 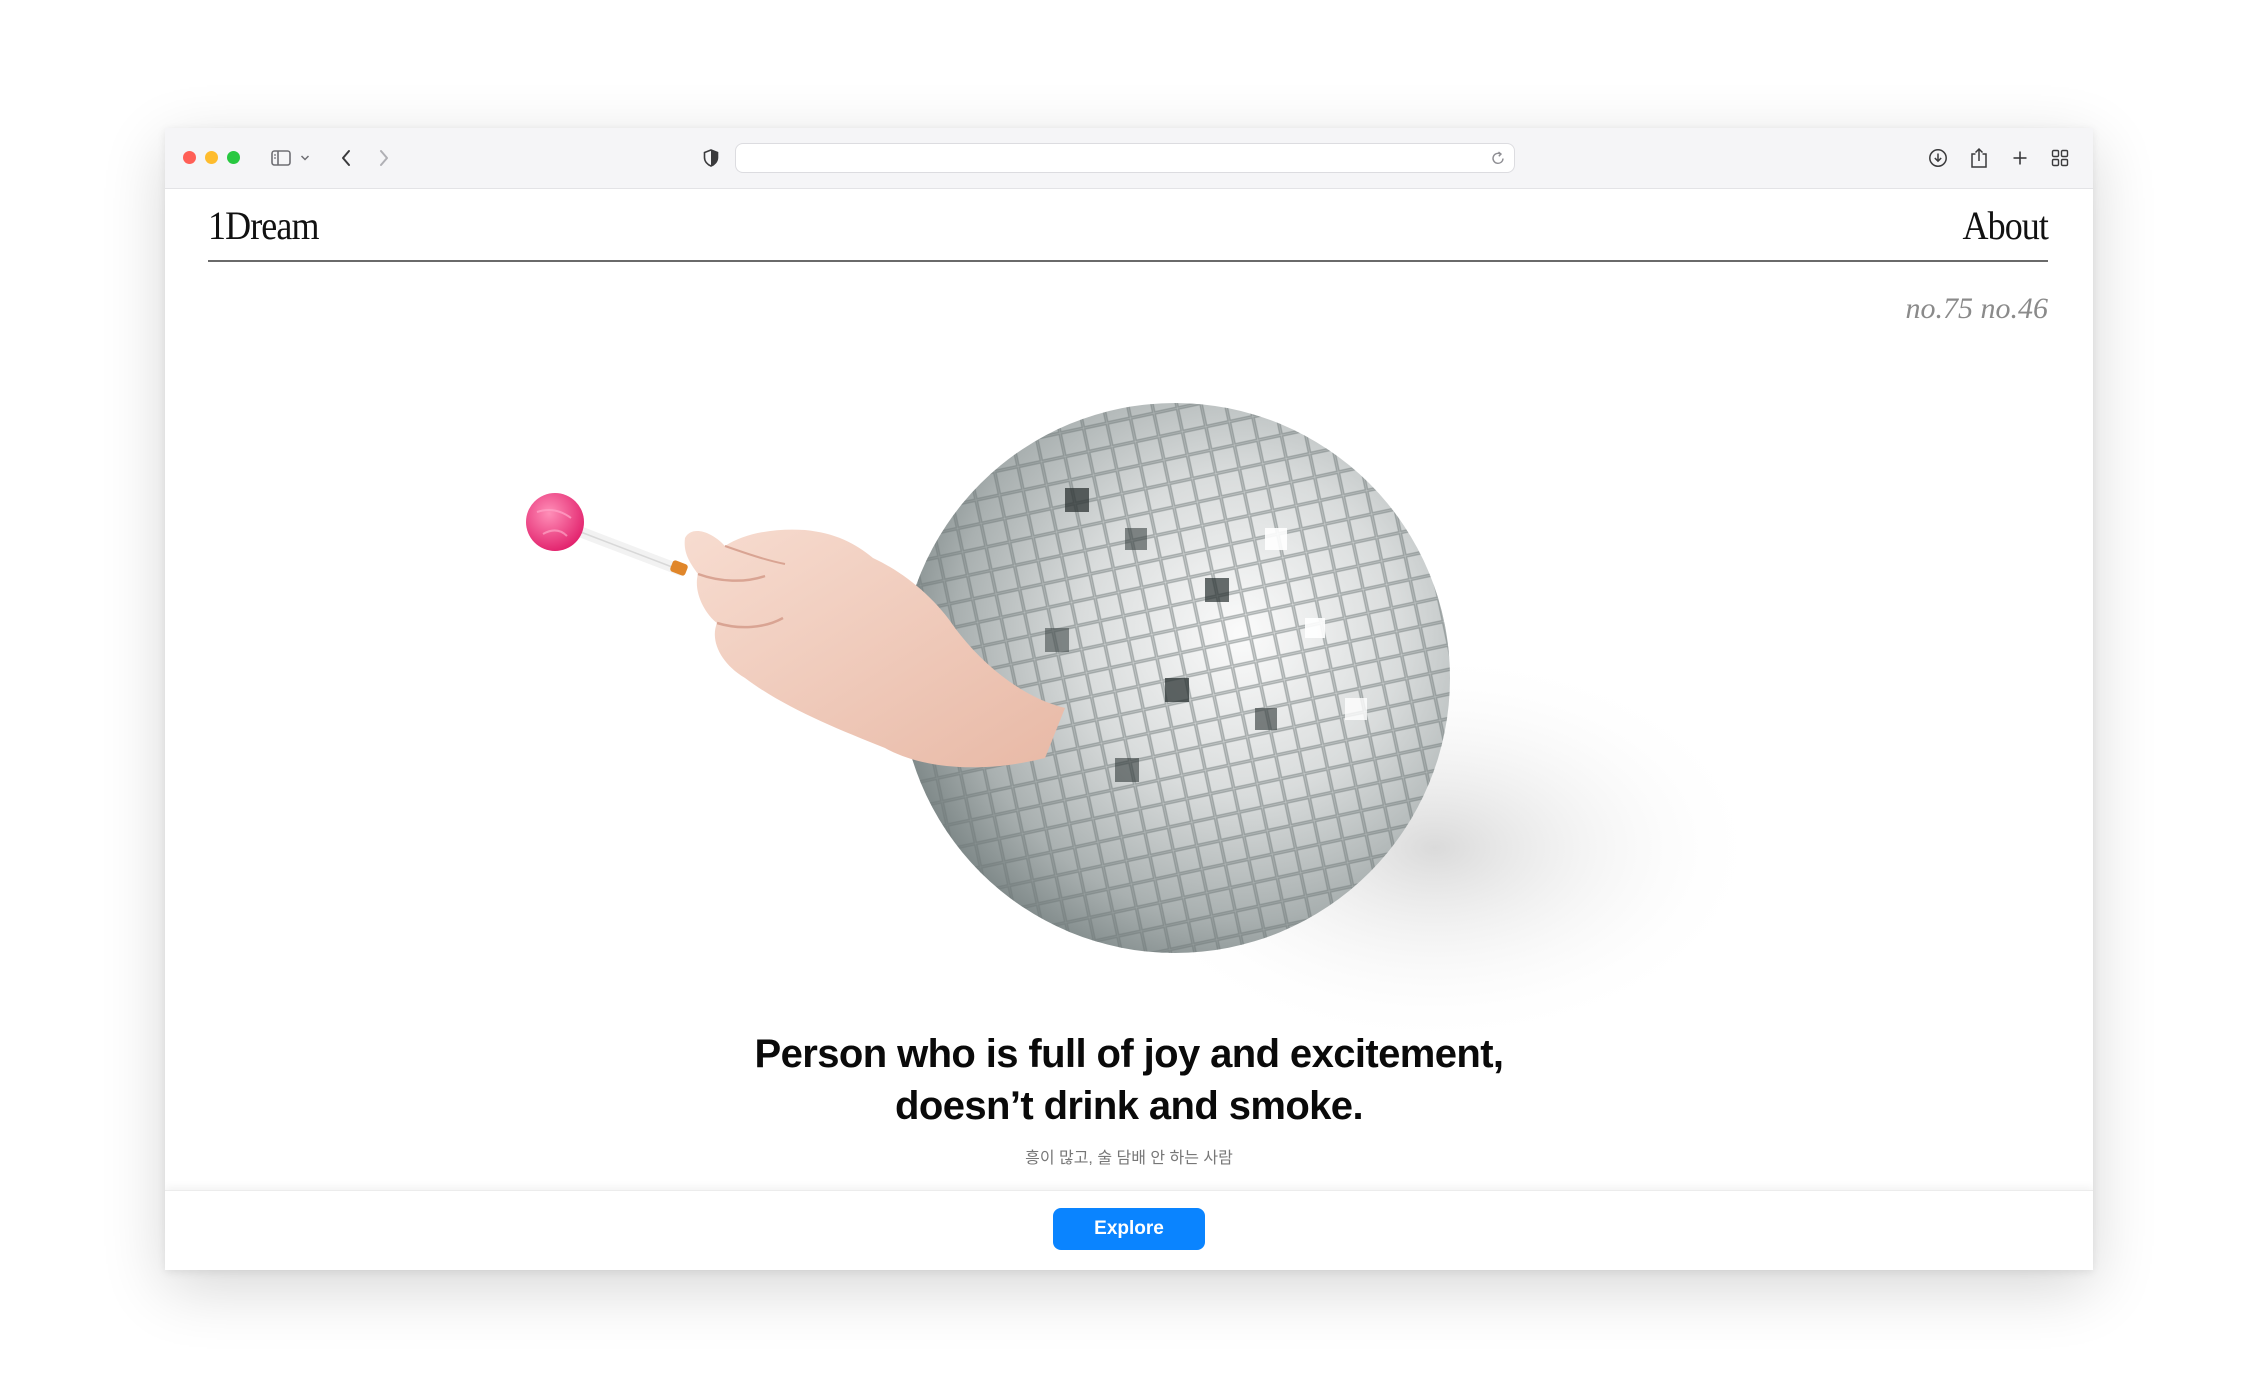 What do you see at coordinates (1979, 158) in the screenshot?
I see `share-icon` at bounding box center [1979, 158].